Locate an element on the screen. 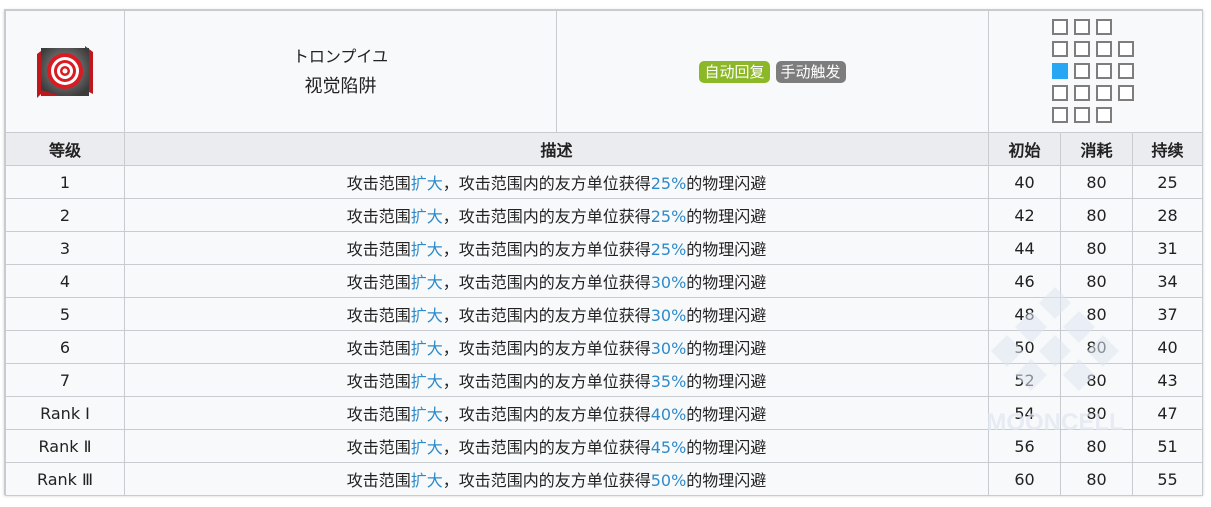 The image size is (1211, 507). description-highlight: 45% is located at coordinates (668, 447).